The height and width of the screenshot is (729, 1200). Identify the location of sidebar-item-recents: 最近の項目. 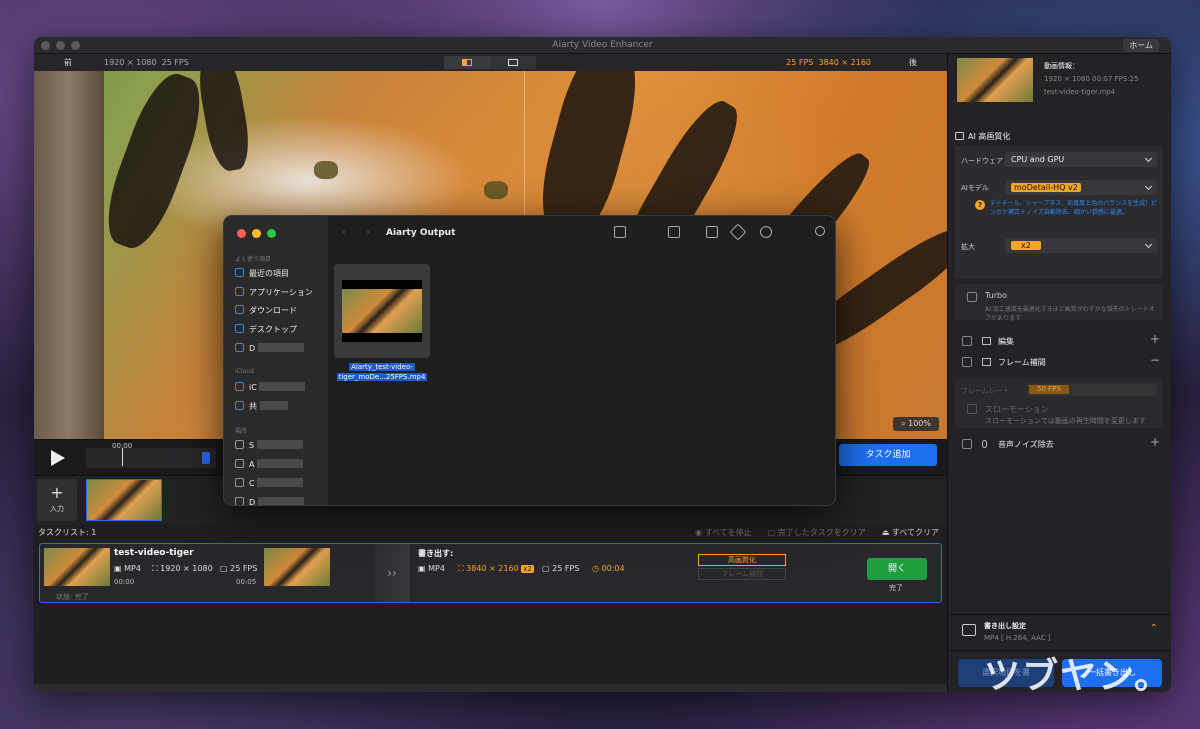
(262, 273).